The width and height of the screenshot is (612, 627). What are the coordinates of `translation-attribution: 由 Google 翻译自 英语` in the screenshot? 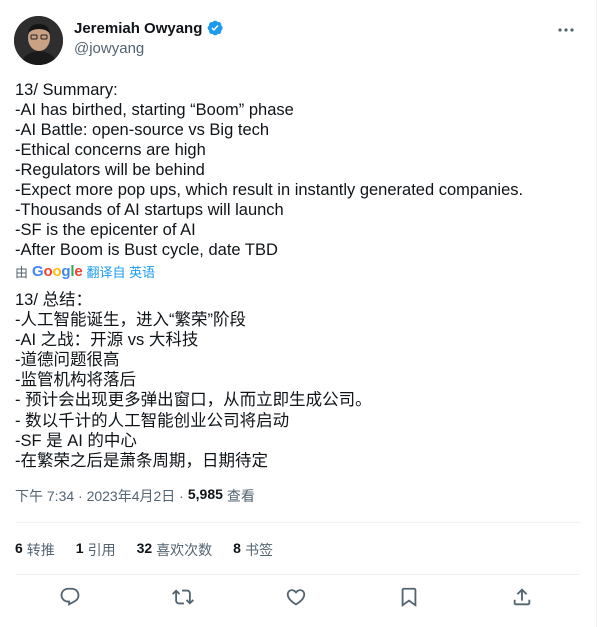 It's located at (85, 271).